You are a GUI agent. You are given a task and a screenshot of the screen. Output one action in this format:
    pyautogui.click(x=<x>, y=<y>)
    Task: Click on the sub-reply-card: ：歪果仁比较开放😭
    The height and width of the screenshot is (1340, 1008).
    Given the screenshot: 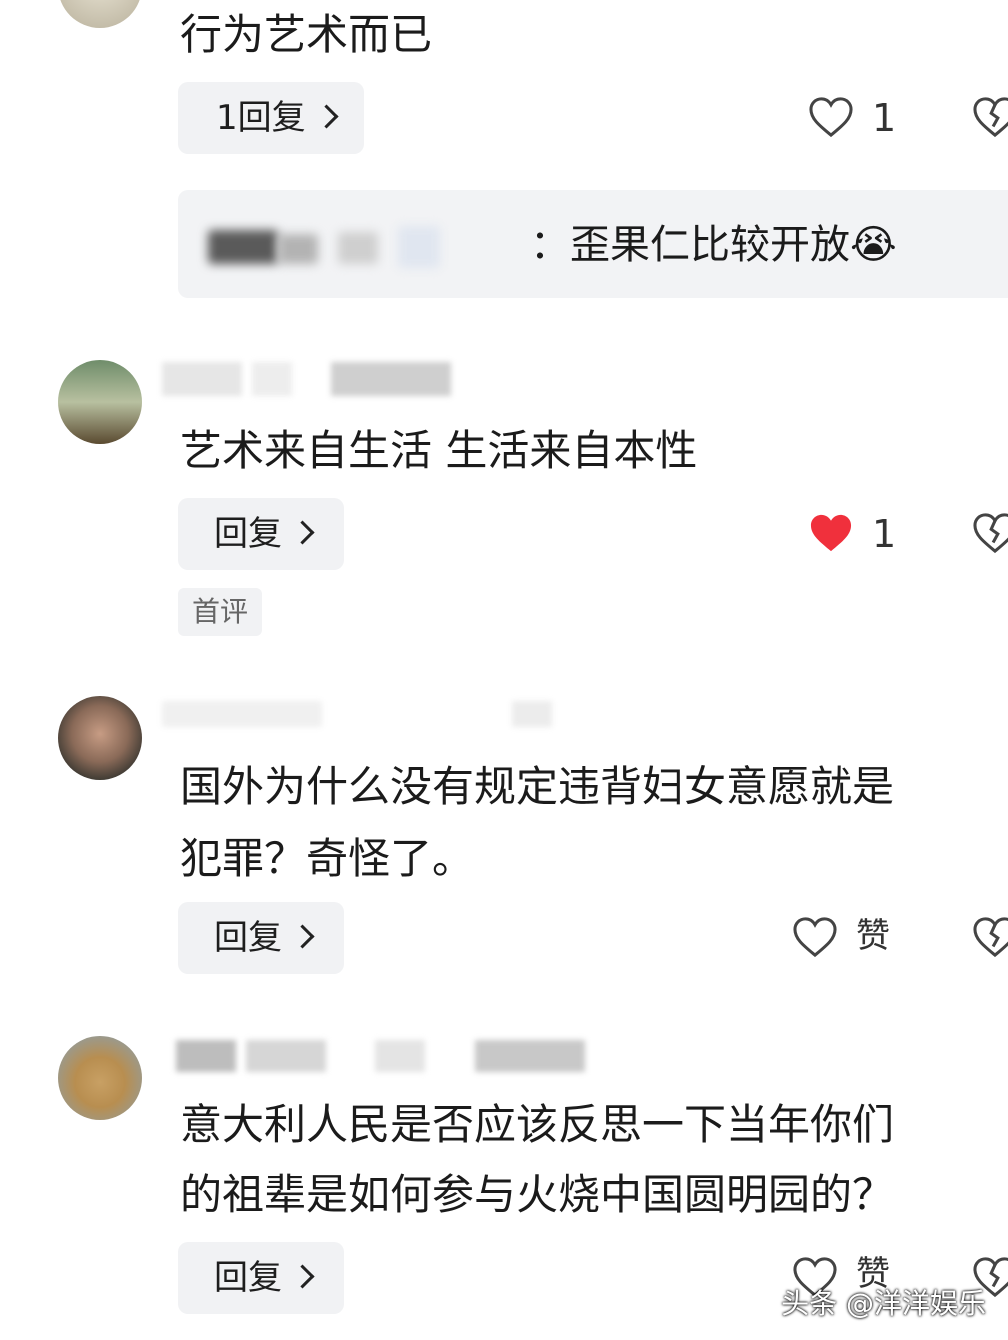 What is the action you would take?
    pyautogui.click(x=593, y=244)
    